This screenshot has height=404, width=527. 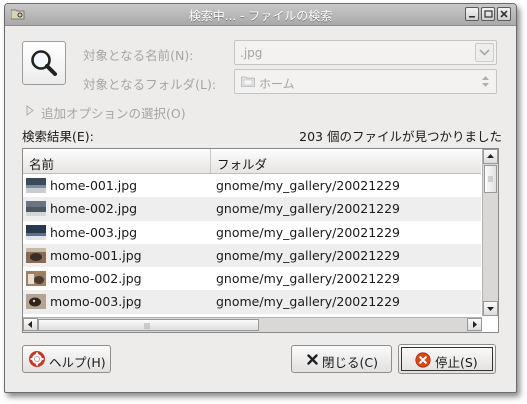 I want to click on horizontal-scrollbar, so click(x=252, y=324).